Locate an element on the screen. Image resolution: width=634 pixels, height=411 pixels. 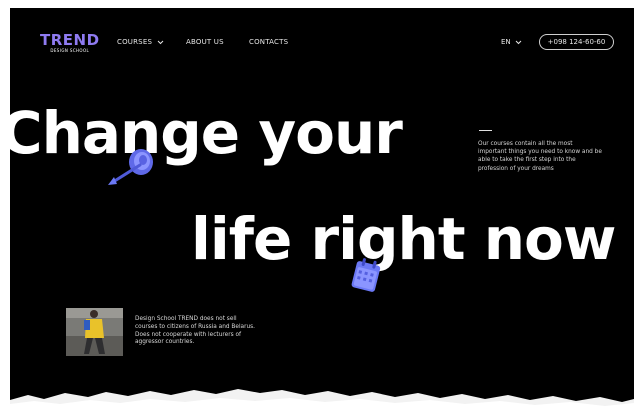
nav-about-us: ABOUT US is located at coordinates (205, 42).